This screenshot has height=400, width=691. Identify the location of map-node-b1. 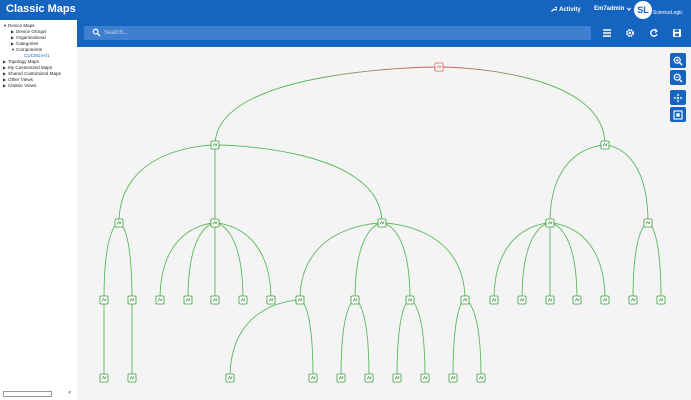
(550, 223).